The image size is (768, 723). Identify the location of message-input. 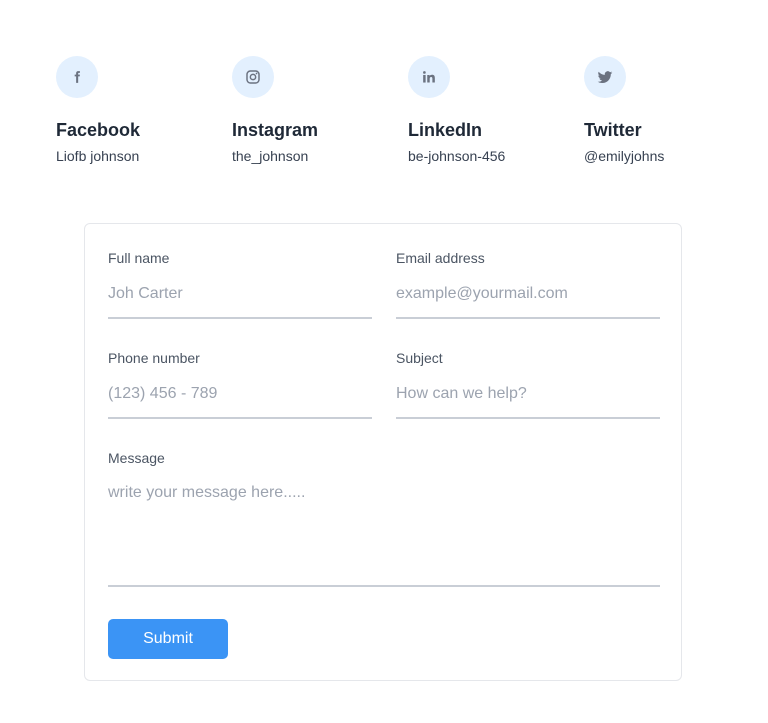
(384, 535).